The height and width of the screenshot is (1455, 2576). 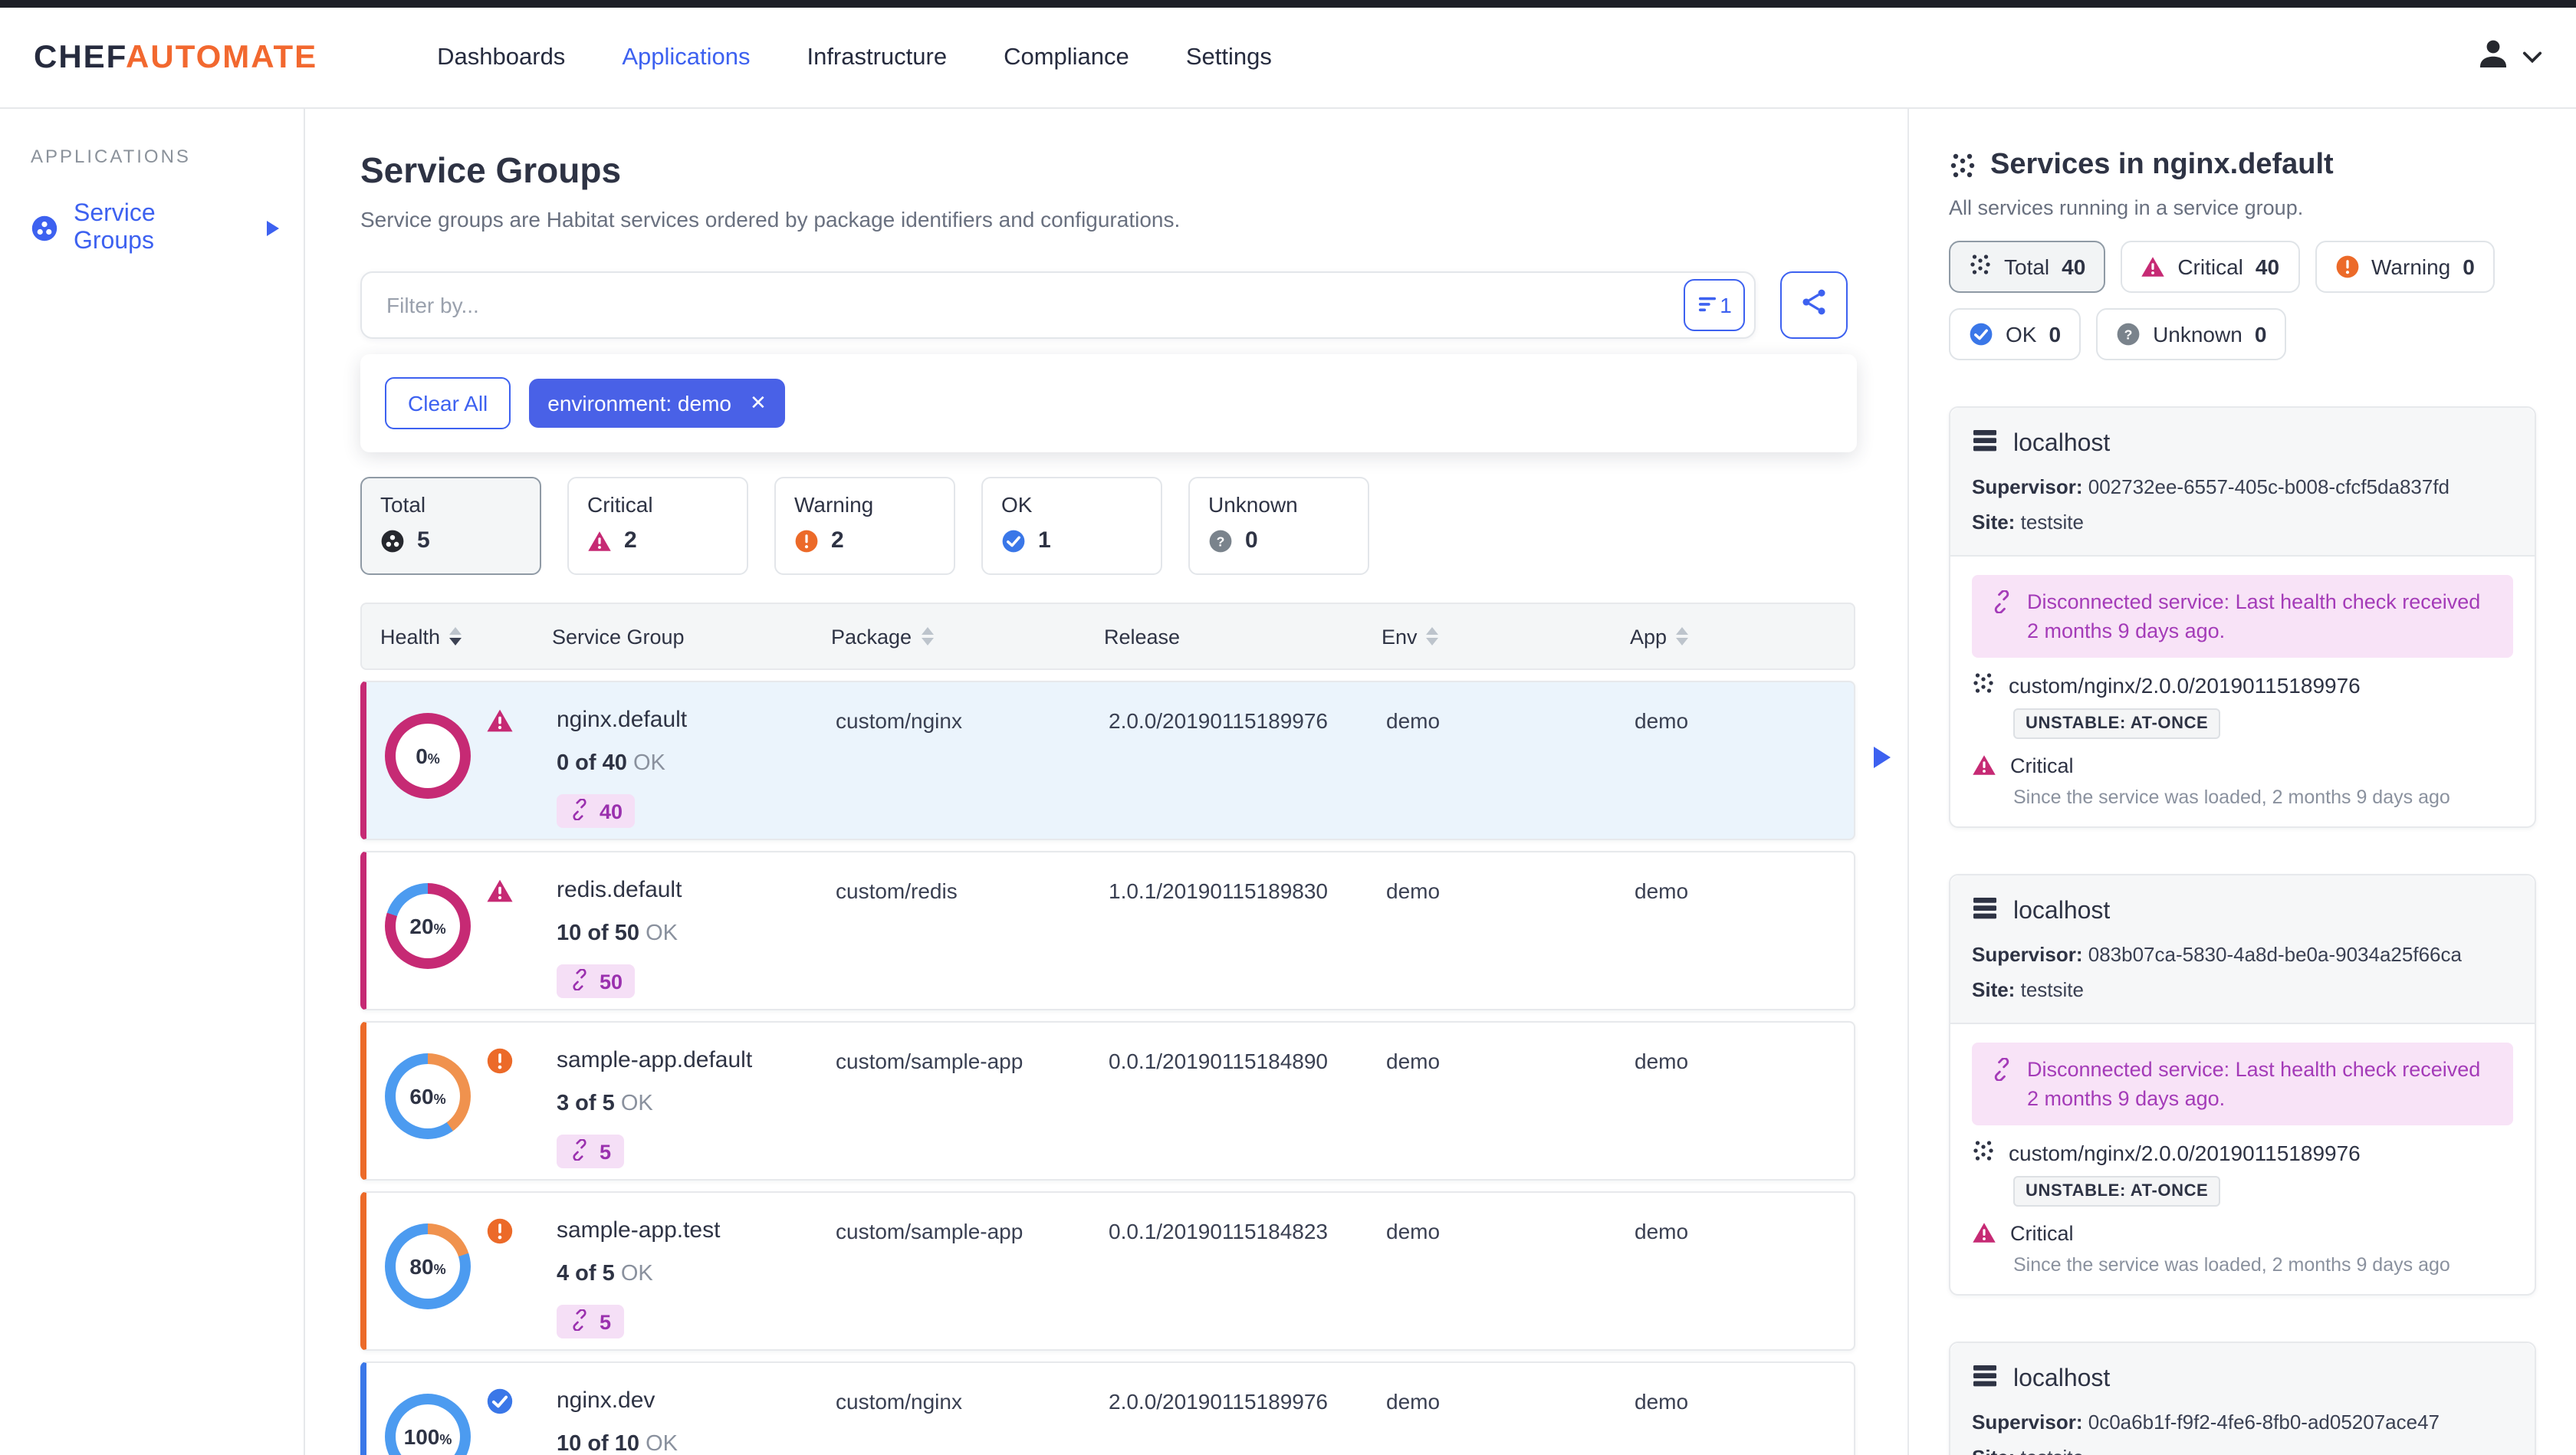 I want to click on supervisor-id: 0c0a6b1f-f9f2-4fe6-8fb0-ad05207ace47, so click(x=2264, y=1422).